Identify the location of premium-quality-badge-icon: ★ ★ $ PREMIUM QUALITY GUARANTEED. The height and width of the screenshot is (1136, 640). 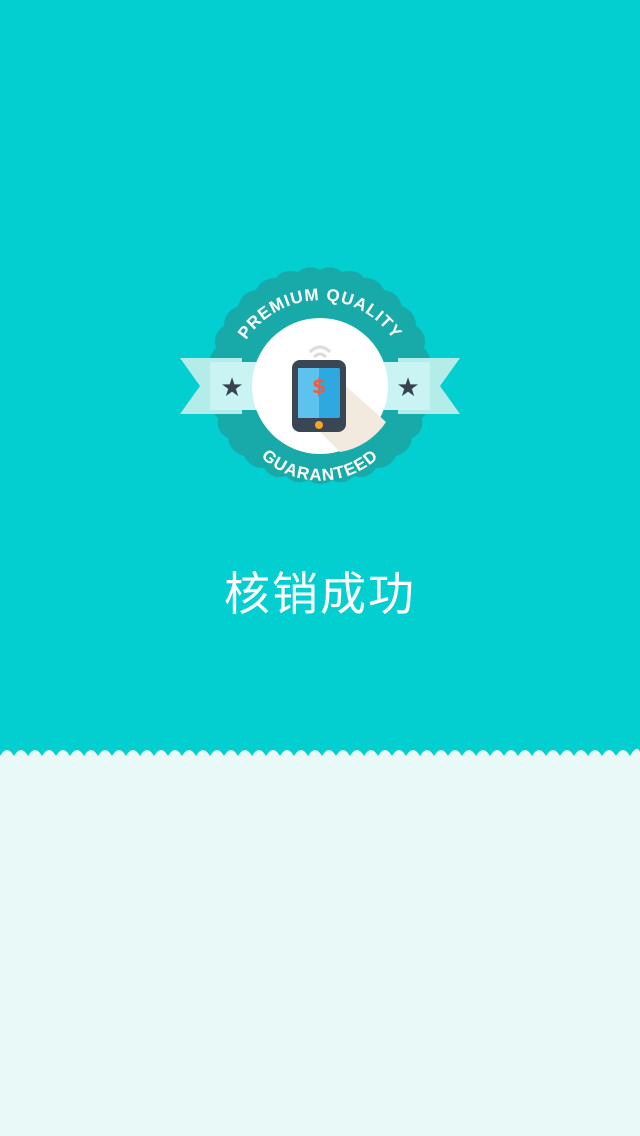
(320, 376).